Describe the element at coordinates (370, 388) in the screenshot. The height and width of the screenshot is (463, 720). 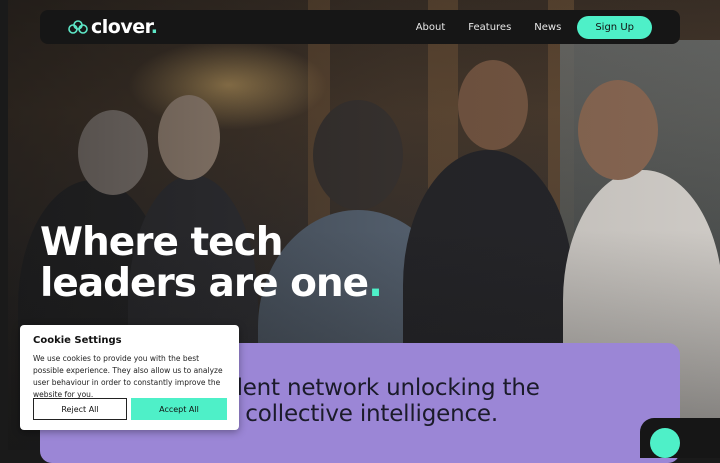
I see `tagline-line-1: endent network unlocking the` at that location.